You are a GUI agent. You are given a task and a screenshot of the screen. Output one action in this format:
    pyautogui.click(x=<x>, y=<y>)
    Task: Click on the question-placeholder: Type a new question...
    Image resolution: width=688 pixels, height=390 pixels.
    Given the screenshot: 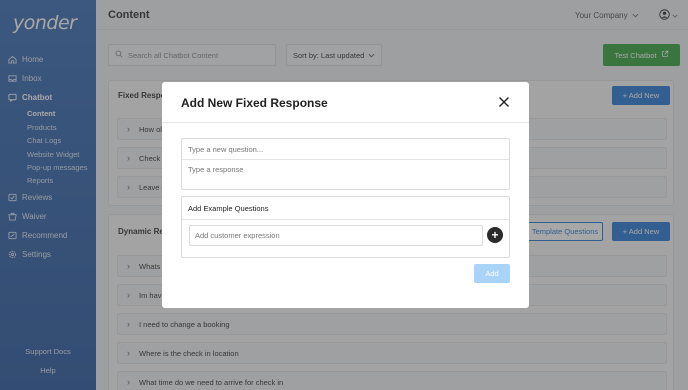 What is the action you would take?
    pyautogui.click(x=226, y=149)
    